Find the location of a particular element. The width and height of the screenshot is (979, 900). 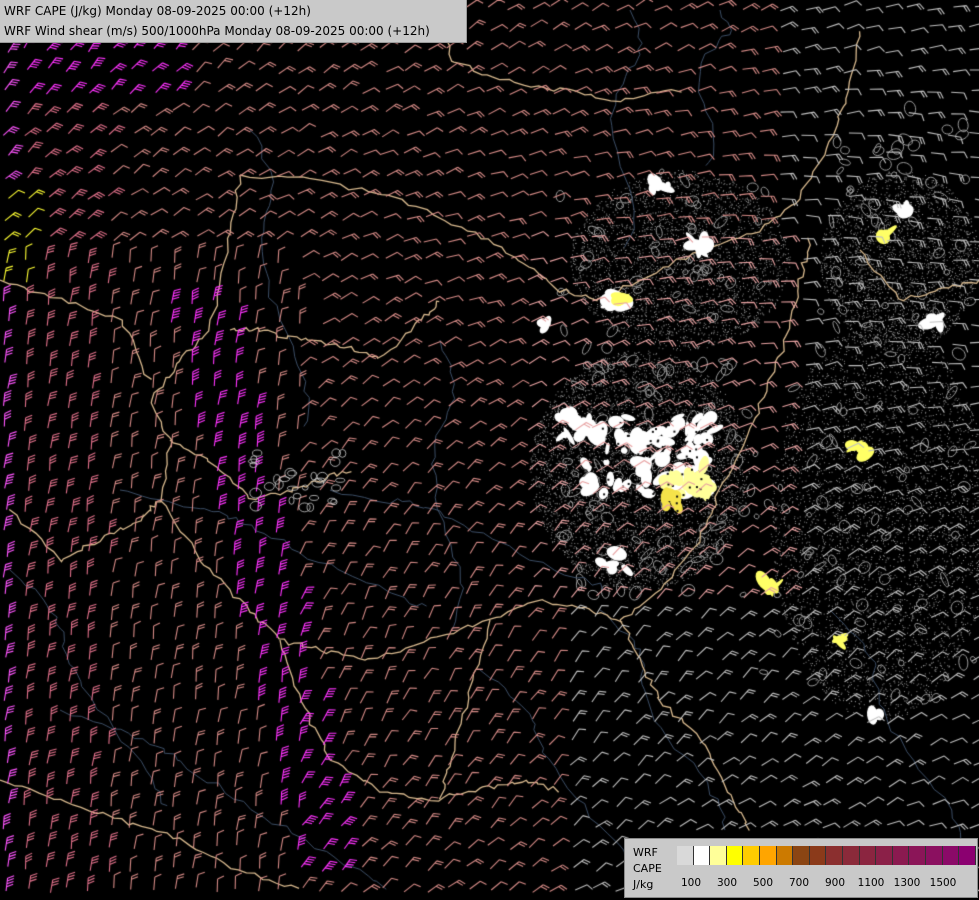

legend-tick-label: 1100 is located at coordinates (871, 883).